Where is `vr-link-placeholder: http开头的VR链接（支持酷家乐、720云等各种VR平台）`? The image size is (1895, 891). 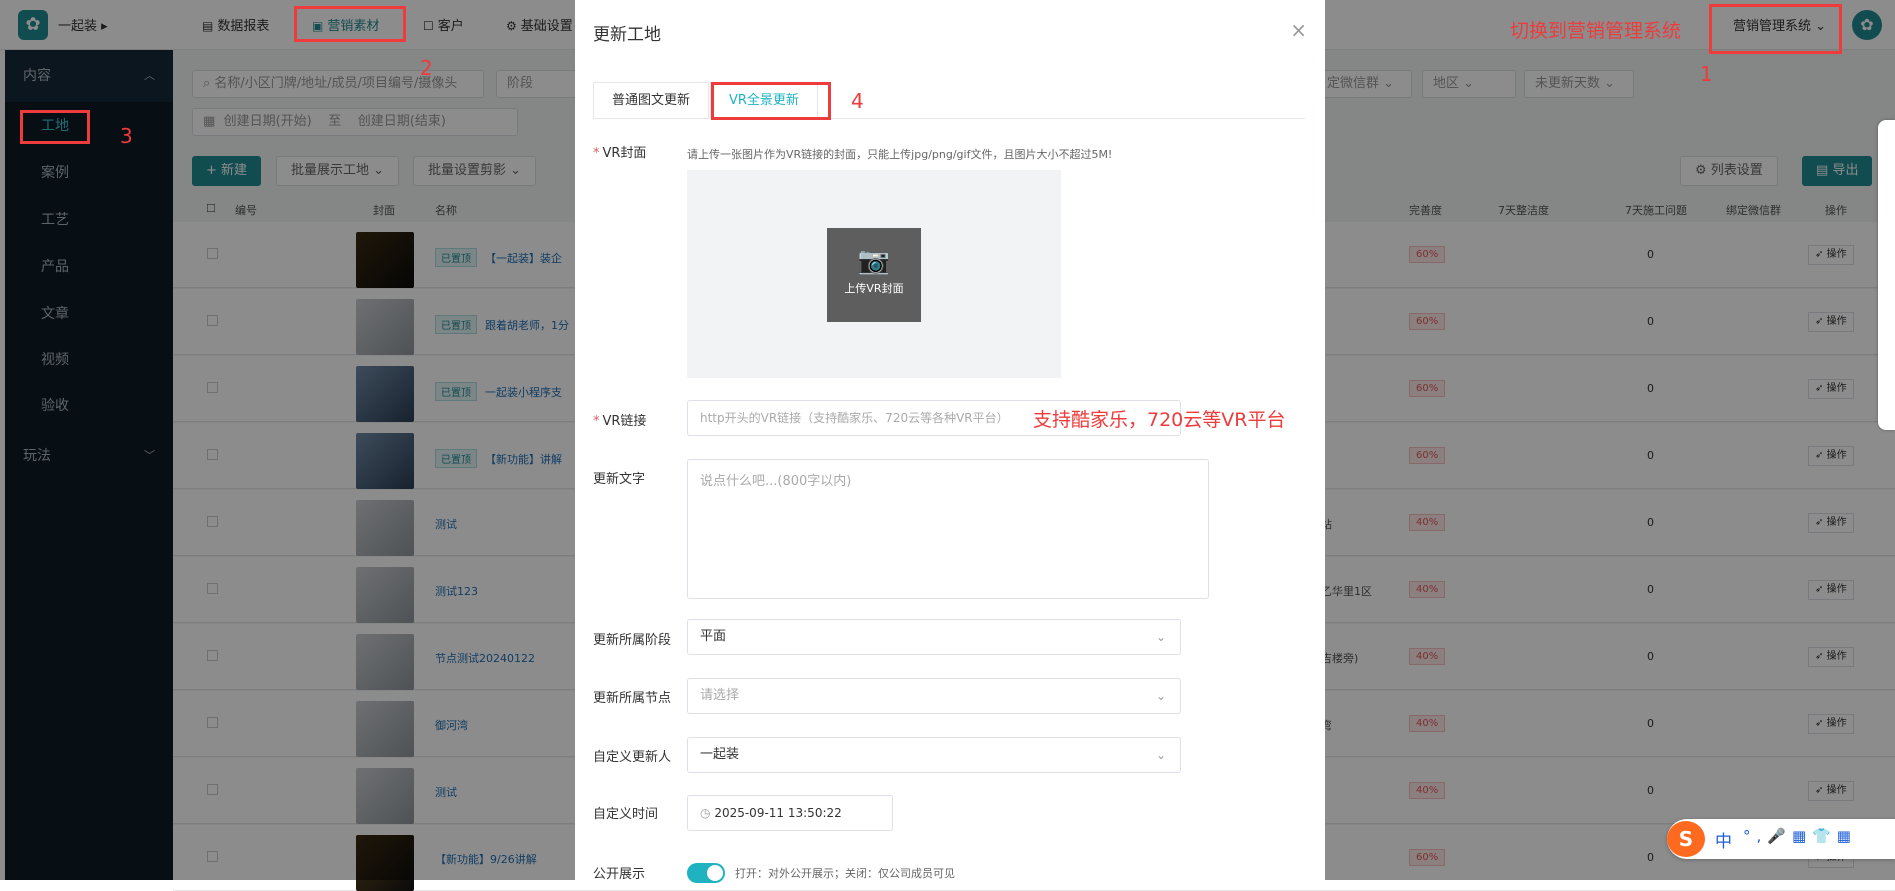
vr-link-placeholder: http开头的VR链接（支持酷家乐、720云等各种VR平台） is located at coordinates (854, 418).